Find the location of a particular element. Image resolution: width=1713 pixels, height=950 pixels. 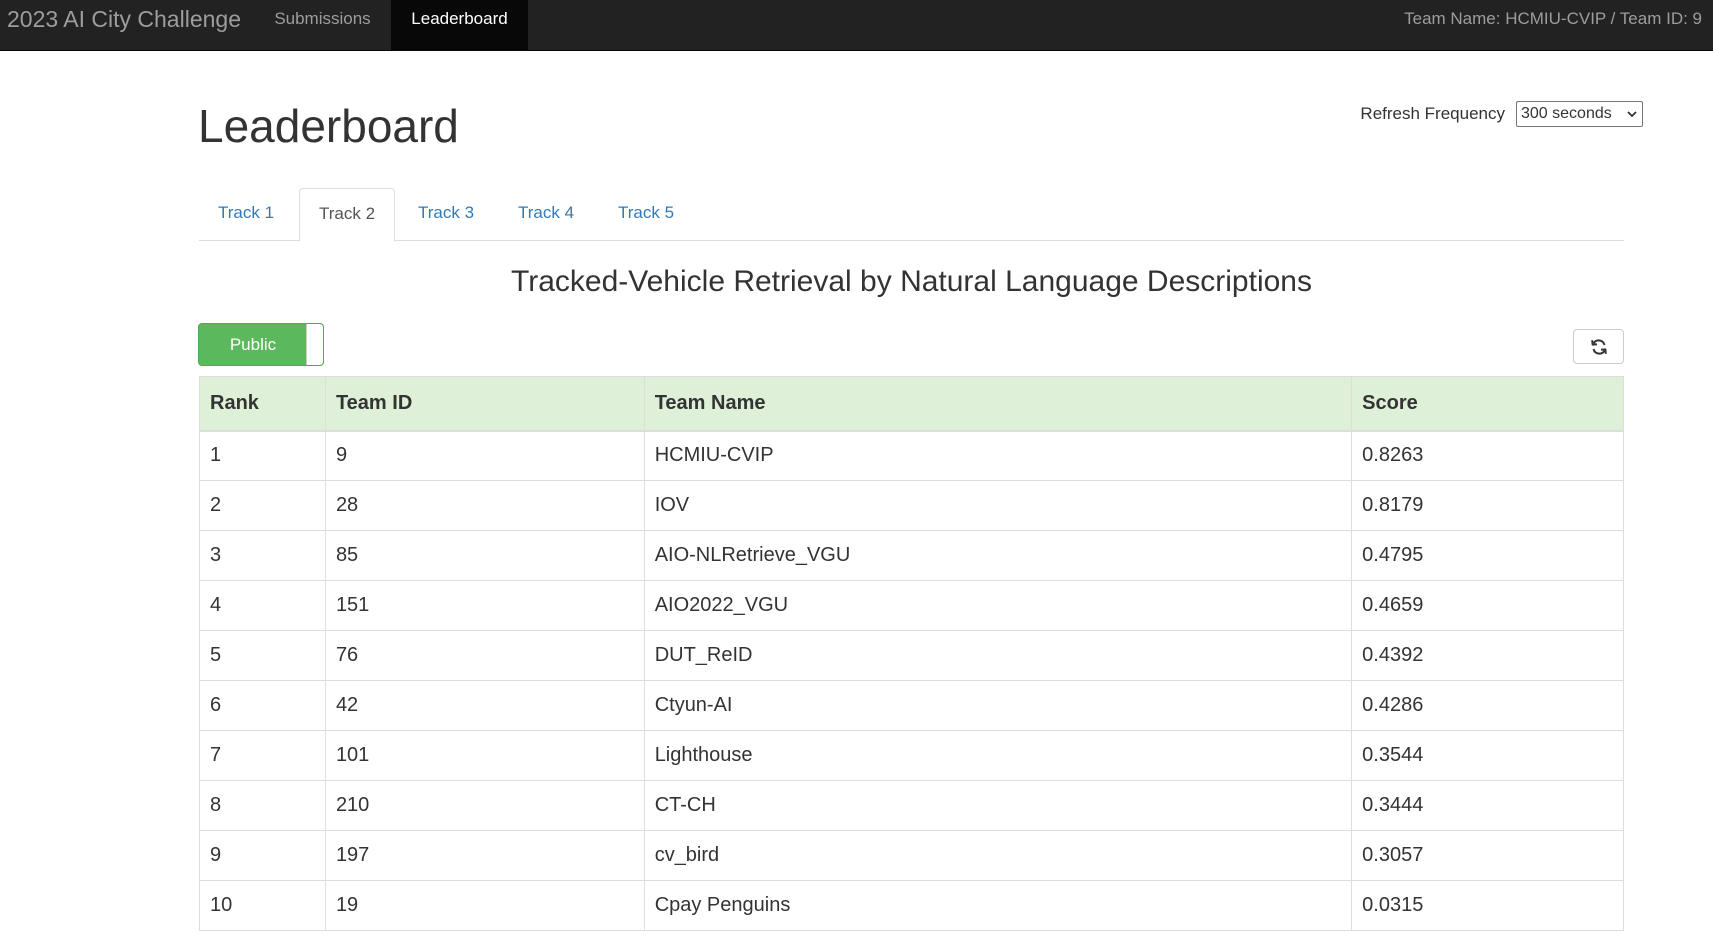

team-id-cell: 85 is located at coordinates (484, 555).